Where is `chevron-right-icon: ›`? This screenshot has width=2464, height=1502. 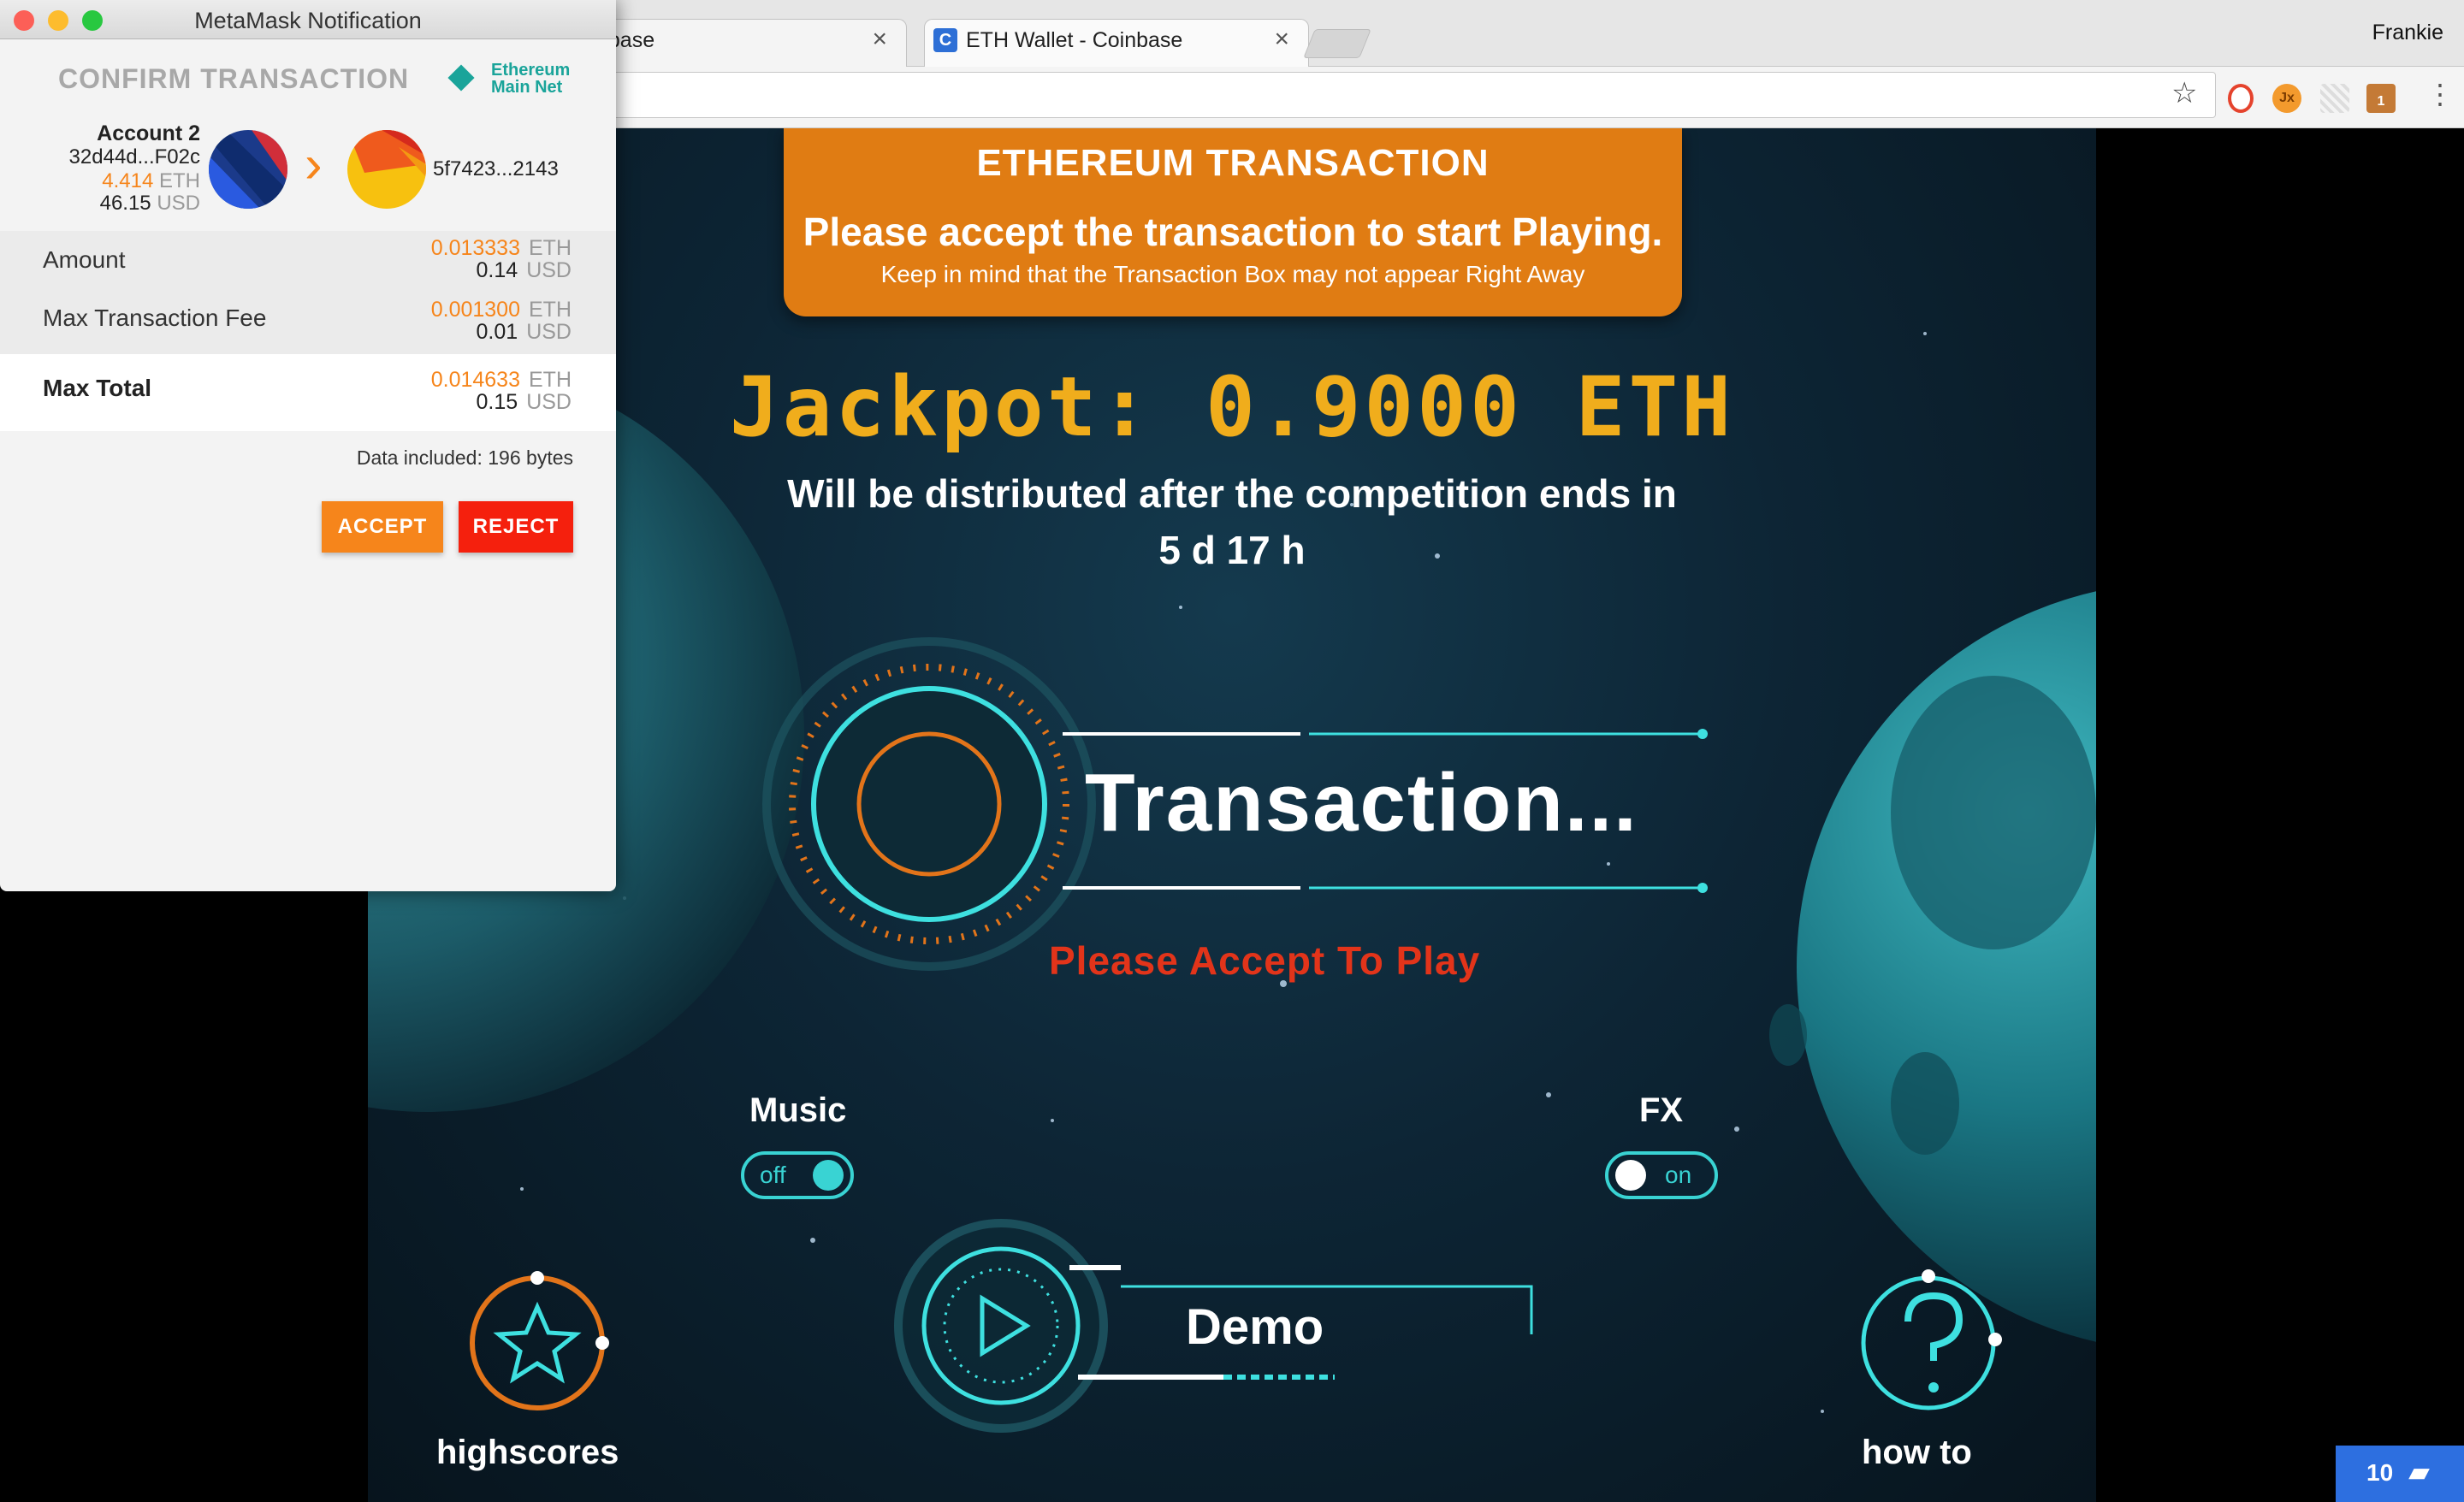 chevron-right-icon: › is located at coordinates (314, 164).